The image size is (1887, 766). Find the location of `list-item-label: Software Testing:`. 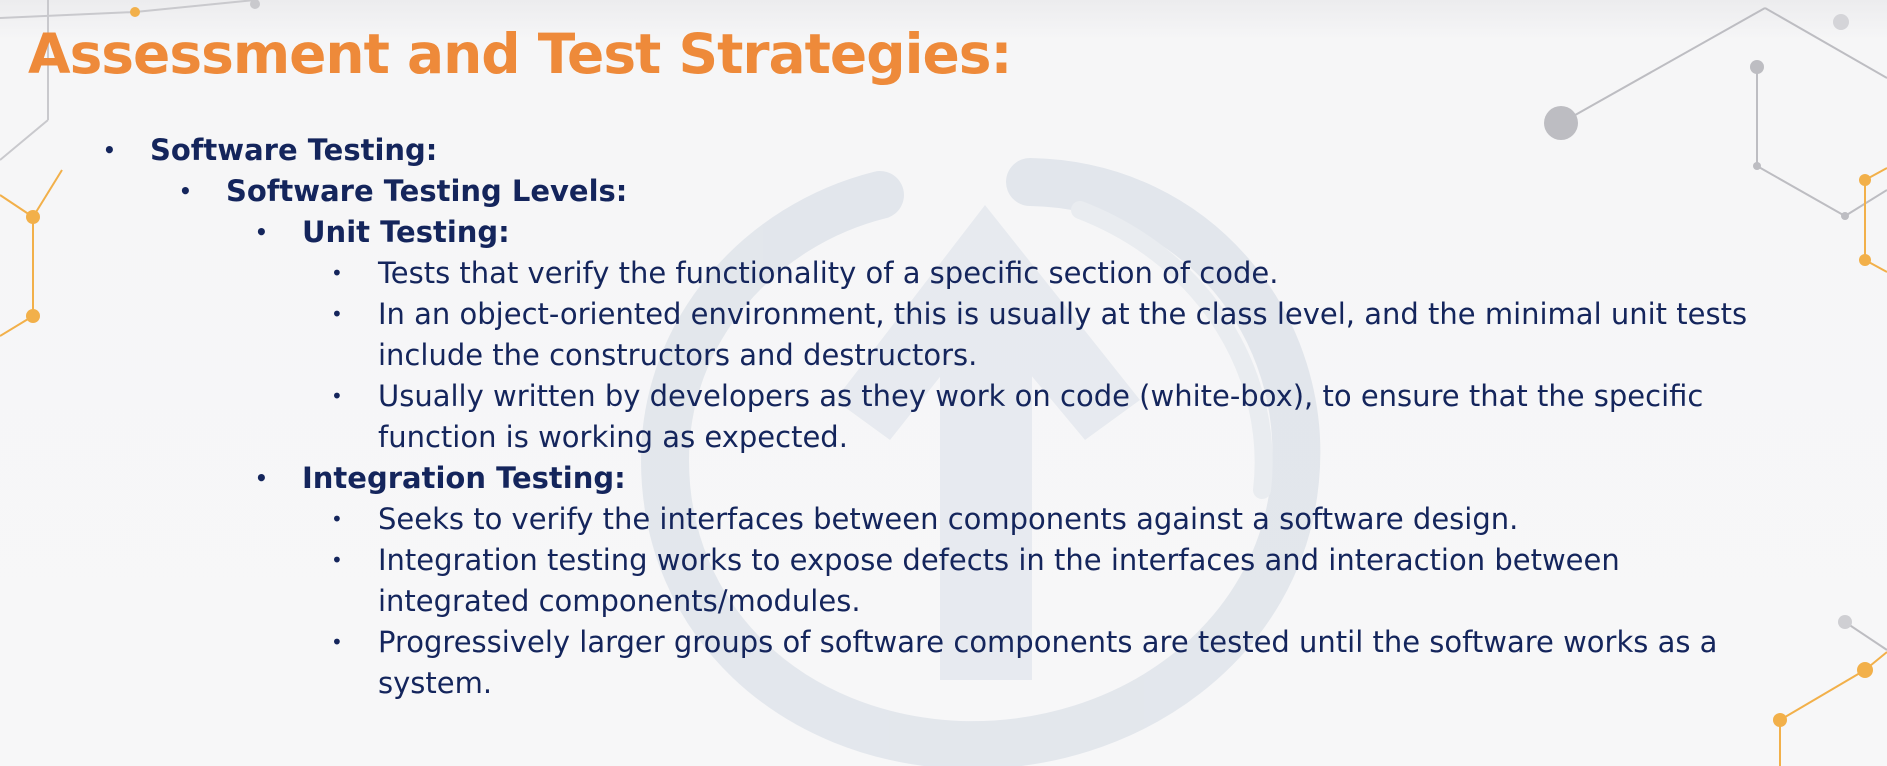

list-item-label: Software Testing: is located at coordinates (294, 150).